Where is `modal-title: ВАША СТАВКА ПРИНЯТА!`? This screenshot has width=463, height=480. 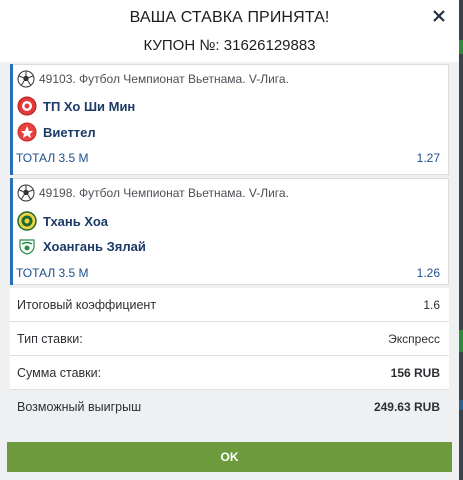
modal-title: ВАША СТАВКА ПРИНЯТА! is located at coordinates (229, 17).